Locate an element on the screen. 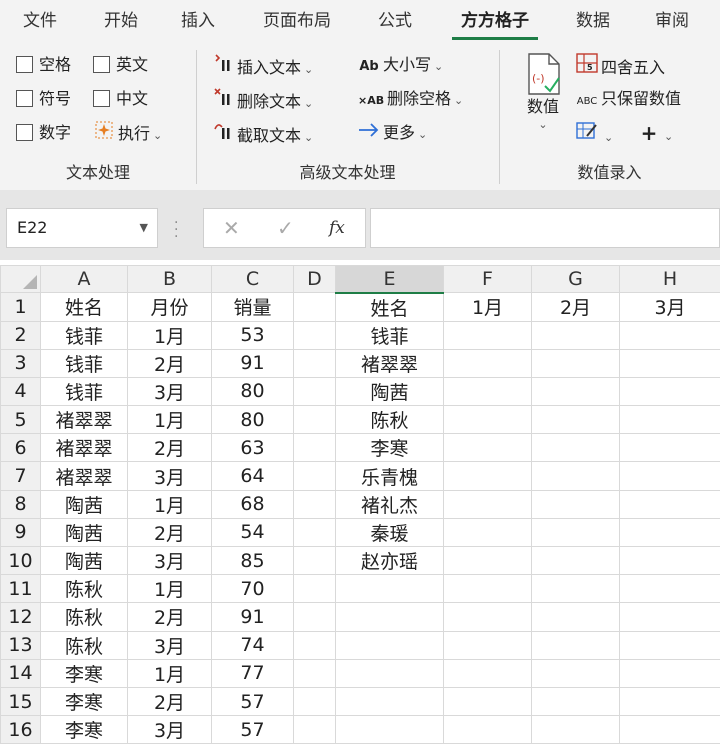  cell-h13 is located at coordinates (669, 645).